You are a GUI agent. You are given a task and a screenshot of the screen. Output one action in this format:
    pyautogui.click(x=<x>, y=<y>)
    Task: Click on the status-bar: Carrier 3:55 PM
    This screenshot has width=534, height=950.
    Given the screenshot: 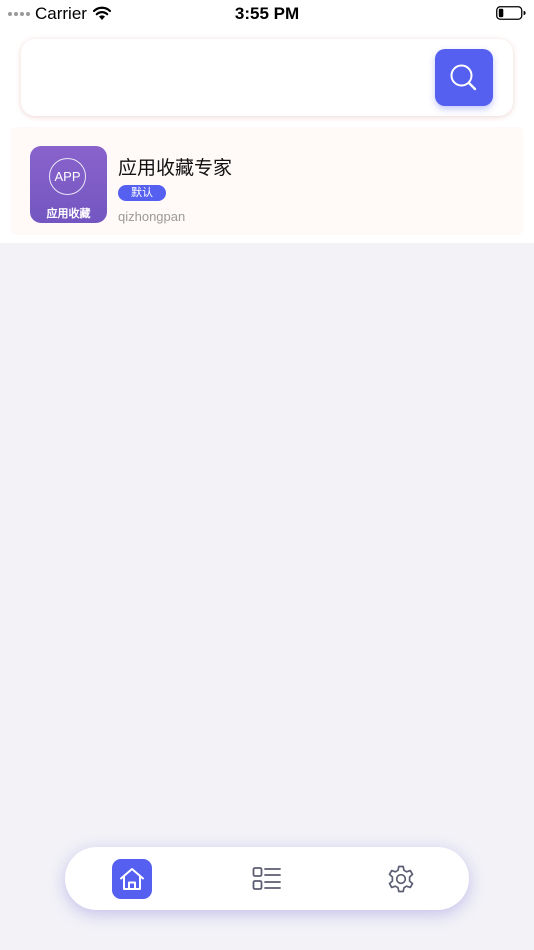 What is the action you would take?
    pyautogui.click(x=267, y=14)
    